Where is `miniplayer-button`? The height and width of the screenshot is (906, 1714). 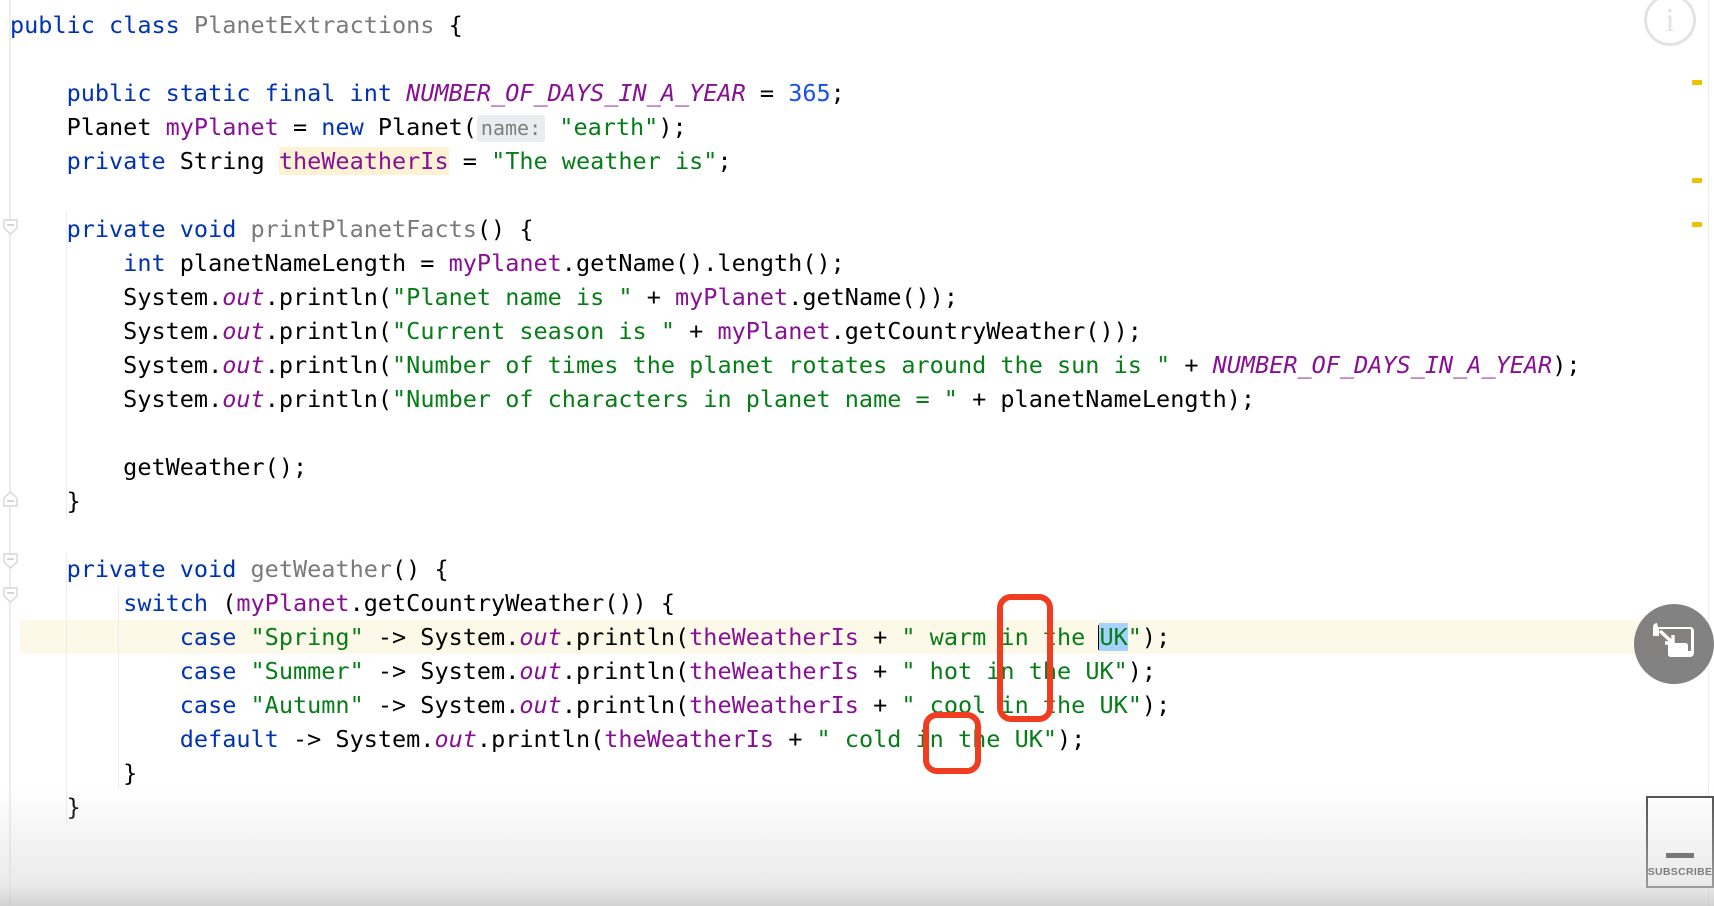
miniplayer-button is located at coordinates (1674, 644).